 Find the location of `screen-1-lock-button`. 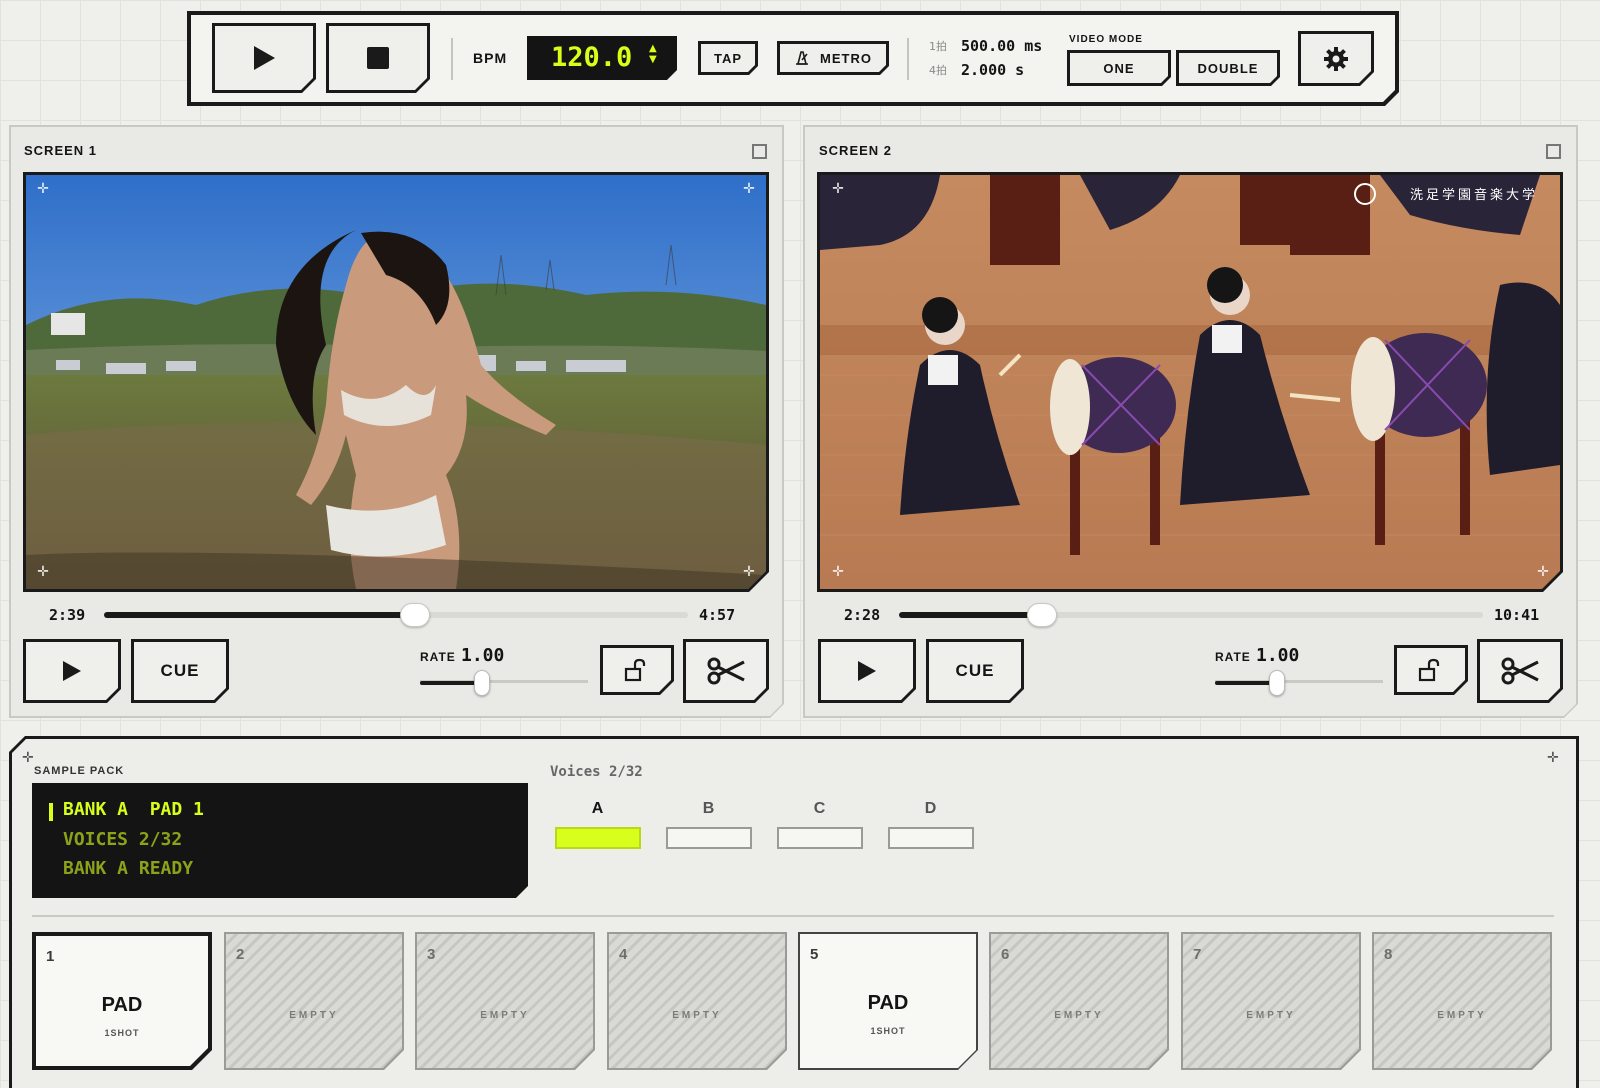

screen-1-lock-button is located at coordinates (637, 670).